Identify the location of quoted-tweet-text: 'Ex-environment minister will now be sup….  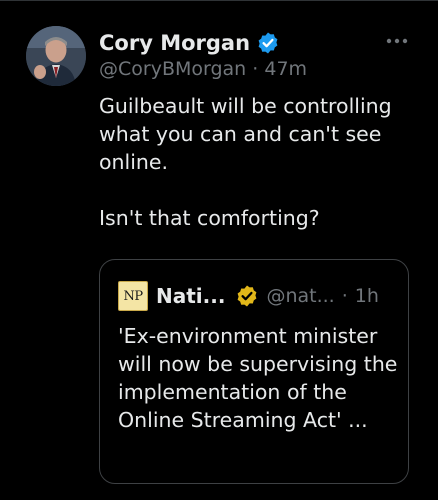
(258, 378).